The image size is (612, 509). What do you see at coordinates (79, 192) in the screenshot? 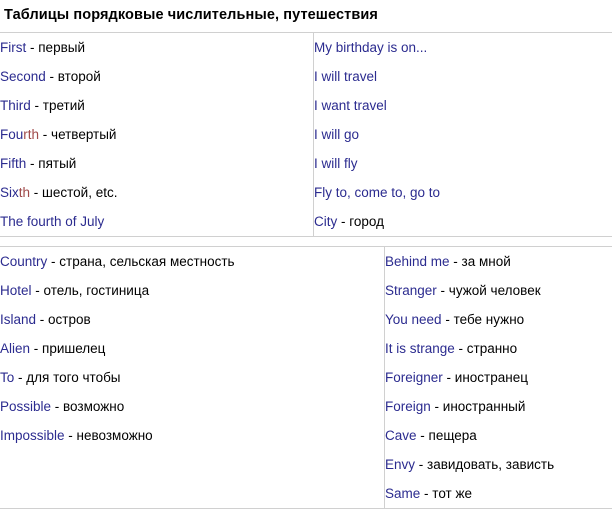
I see `entry-gloss: шестой, etc.` at bounding box center [79, 192].